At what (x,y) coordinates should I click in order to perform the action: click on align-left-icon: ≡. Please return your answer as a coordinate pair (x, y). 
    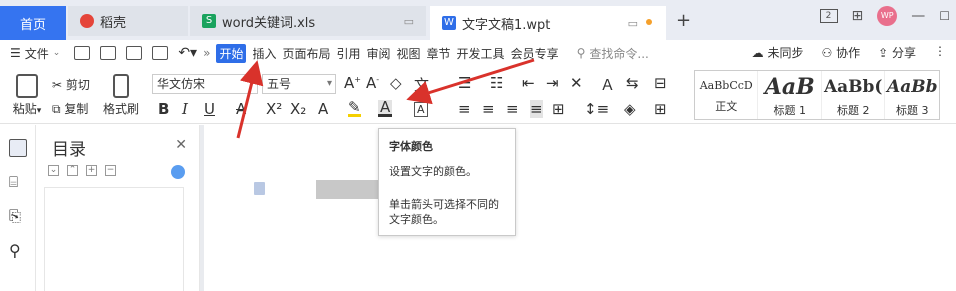
    Looking at the image, I should click on (464, 109).